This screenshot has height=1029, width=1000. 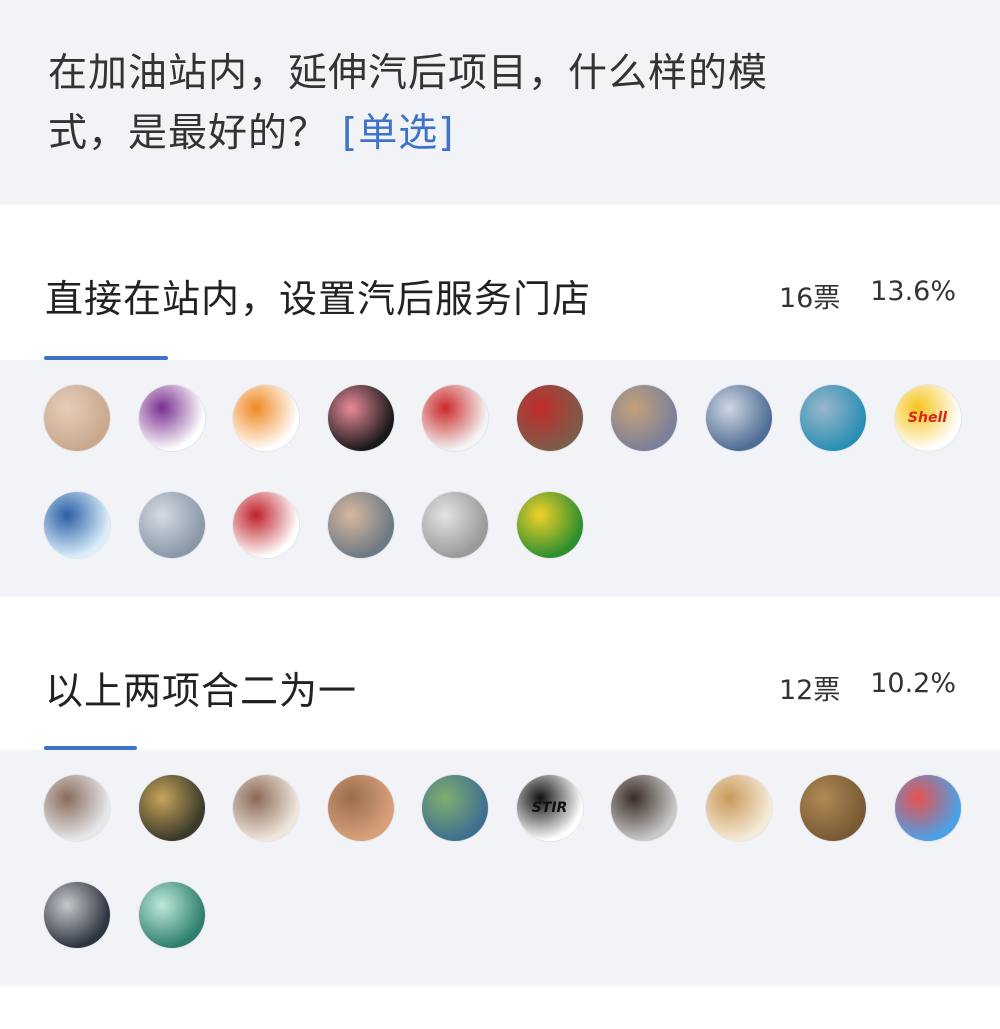 What do you see at coordinates (266, 808) in the screenshot?
I see `sketch-couple-avatar` at bounding box center [266, 808].